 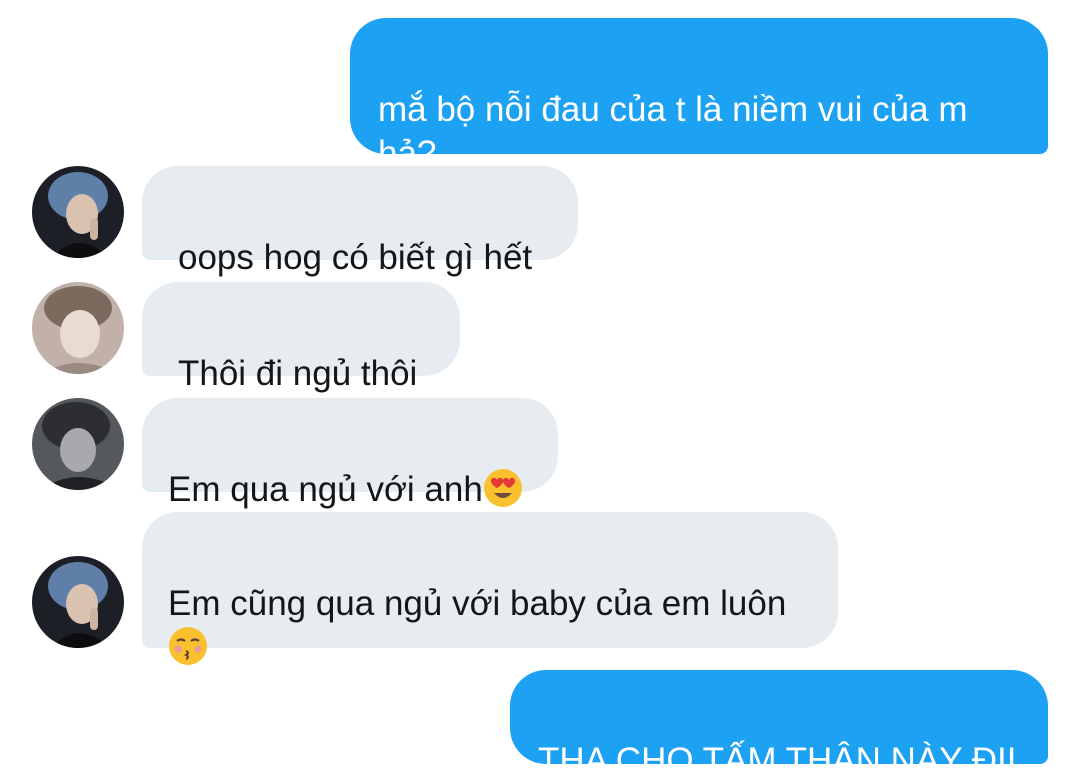 What do you see at coordinates (477, 603) in the screenshot?
I see `message-text: Em cũng qua ngủ với baby của em luôn` at bounding box center [477, 603].